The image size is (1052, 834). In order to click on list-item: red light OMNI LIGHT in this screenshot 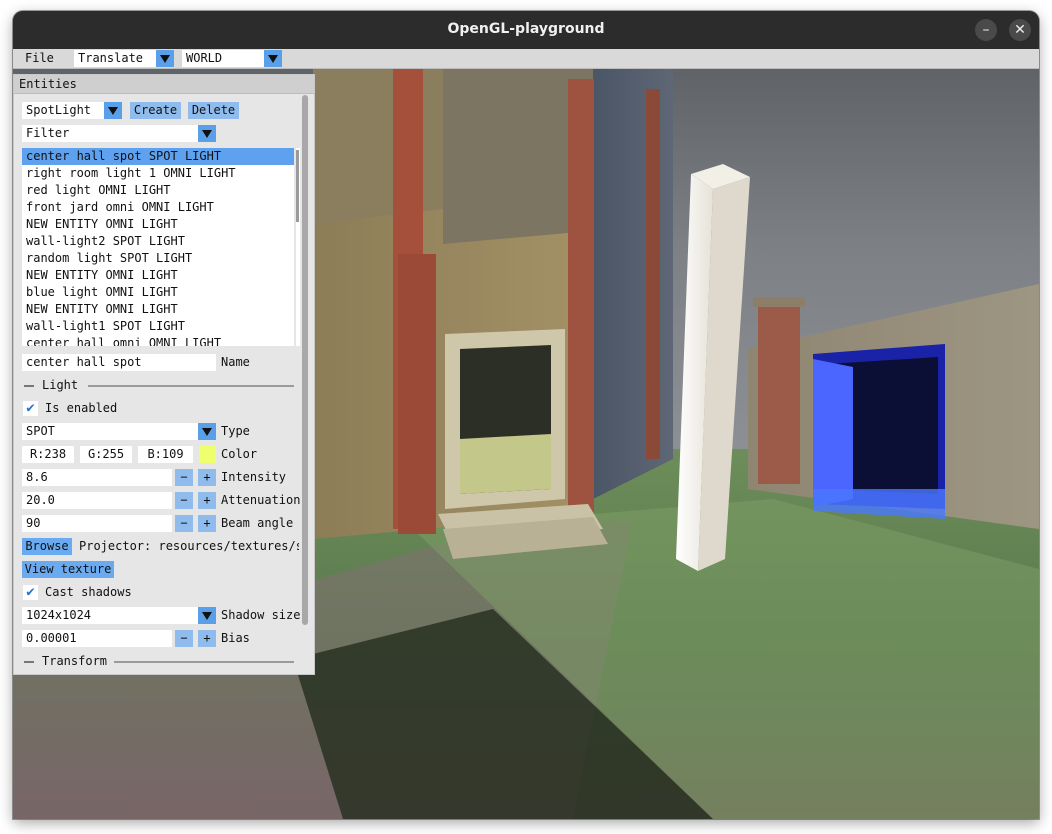, I will do `click(158, 190)`.